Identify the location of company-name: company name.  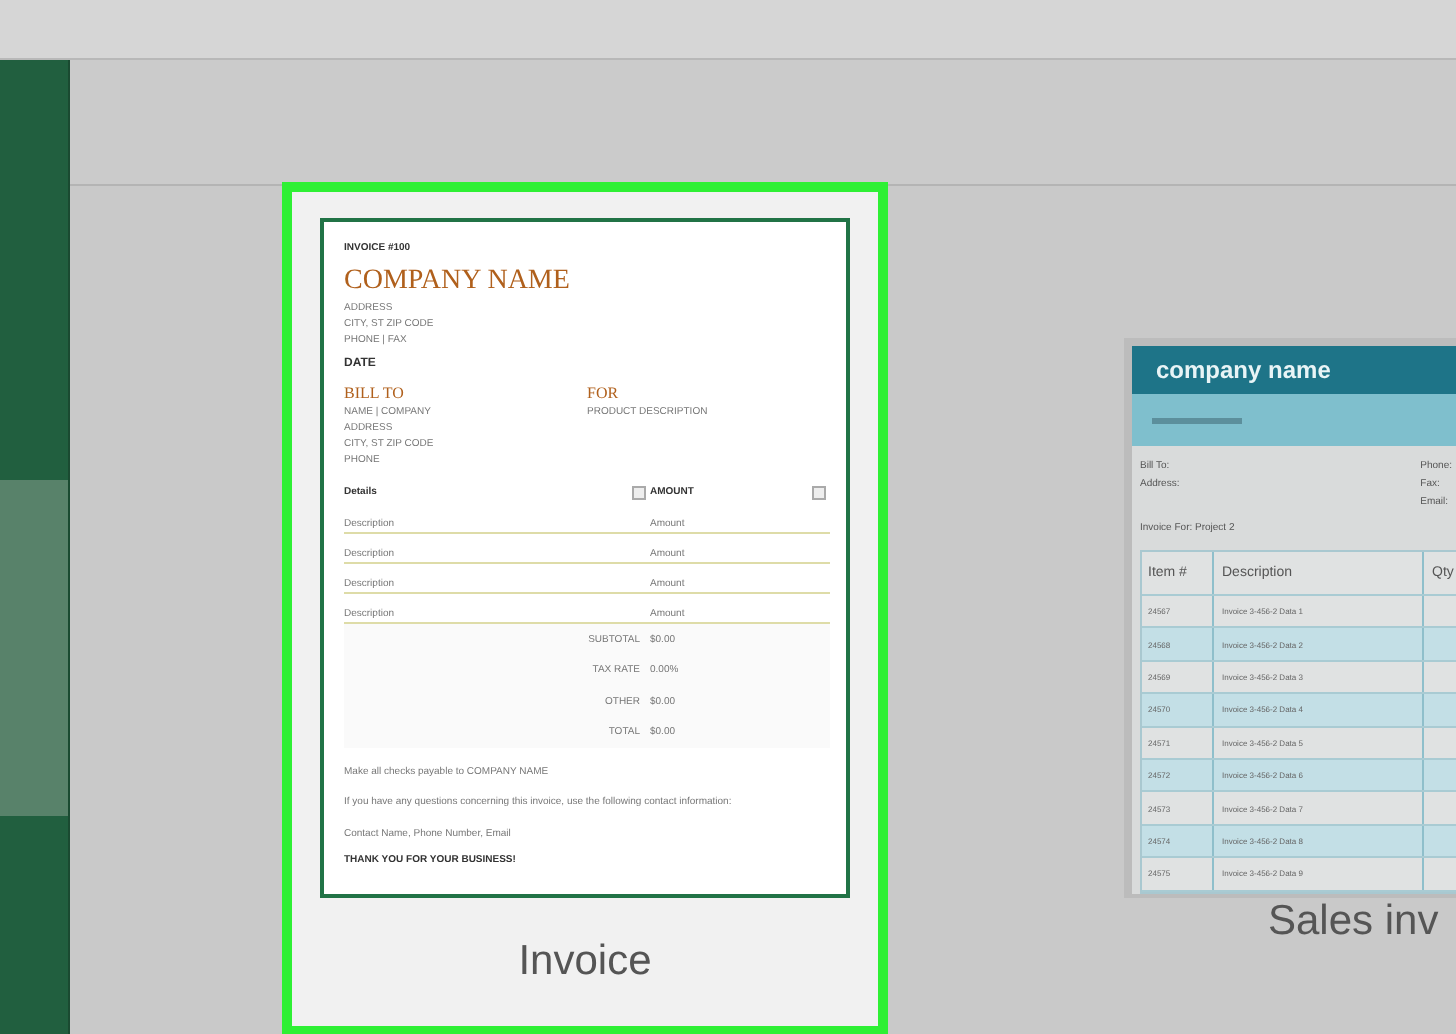
(1243, 370).